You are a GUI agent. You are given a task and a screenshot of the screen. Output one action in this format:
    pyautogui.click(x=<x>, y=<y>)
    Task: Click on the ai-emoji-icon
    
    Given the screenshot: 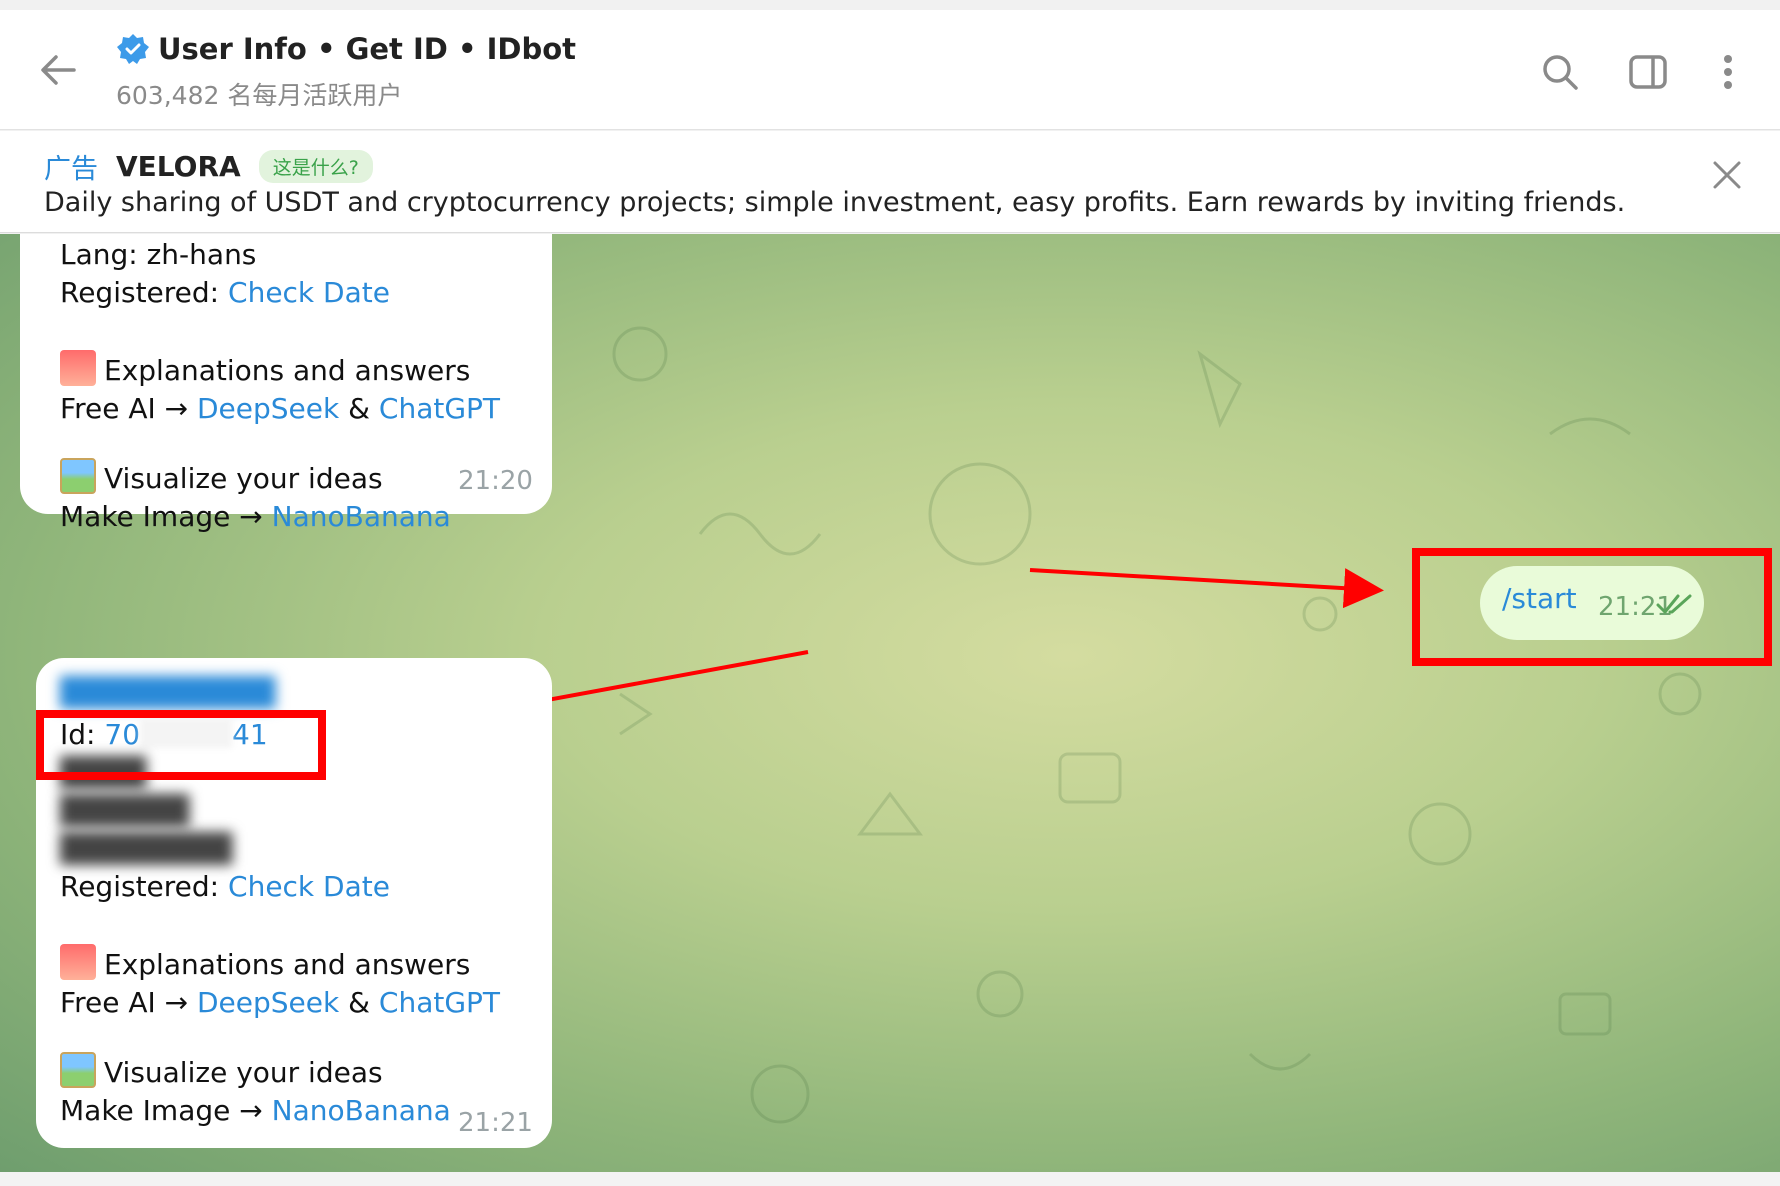 What is the action you would take?
    pyautogui.click(x=78, y=962)
    